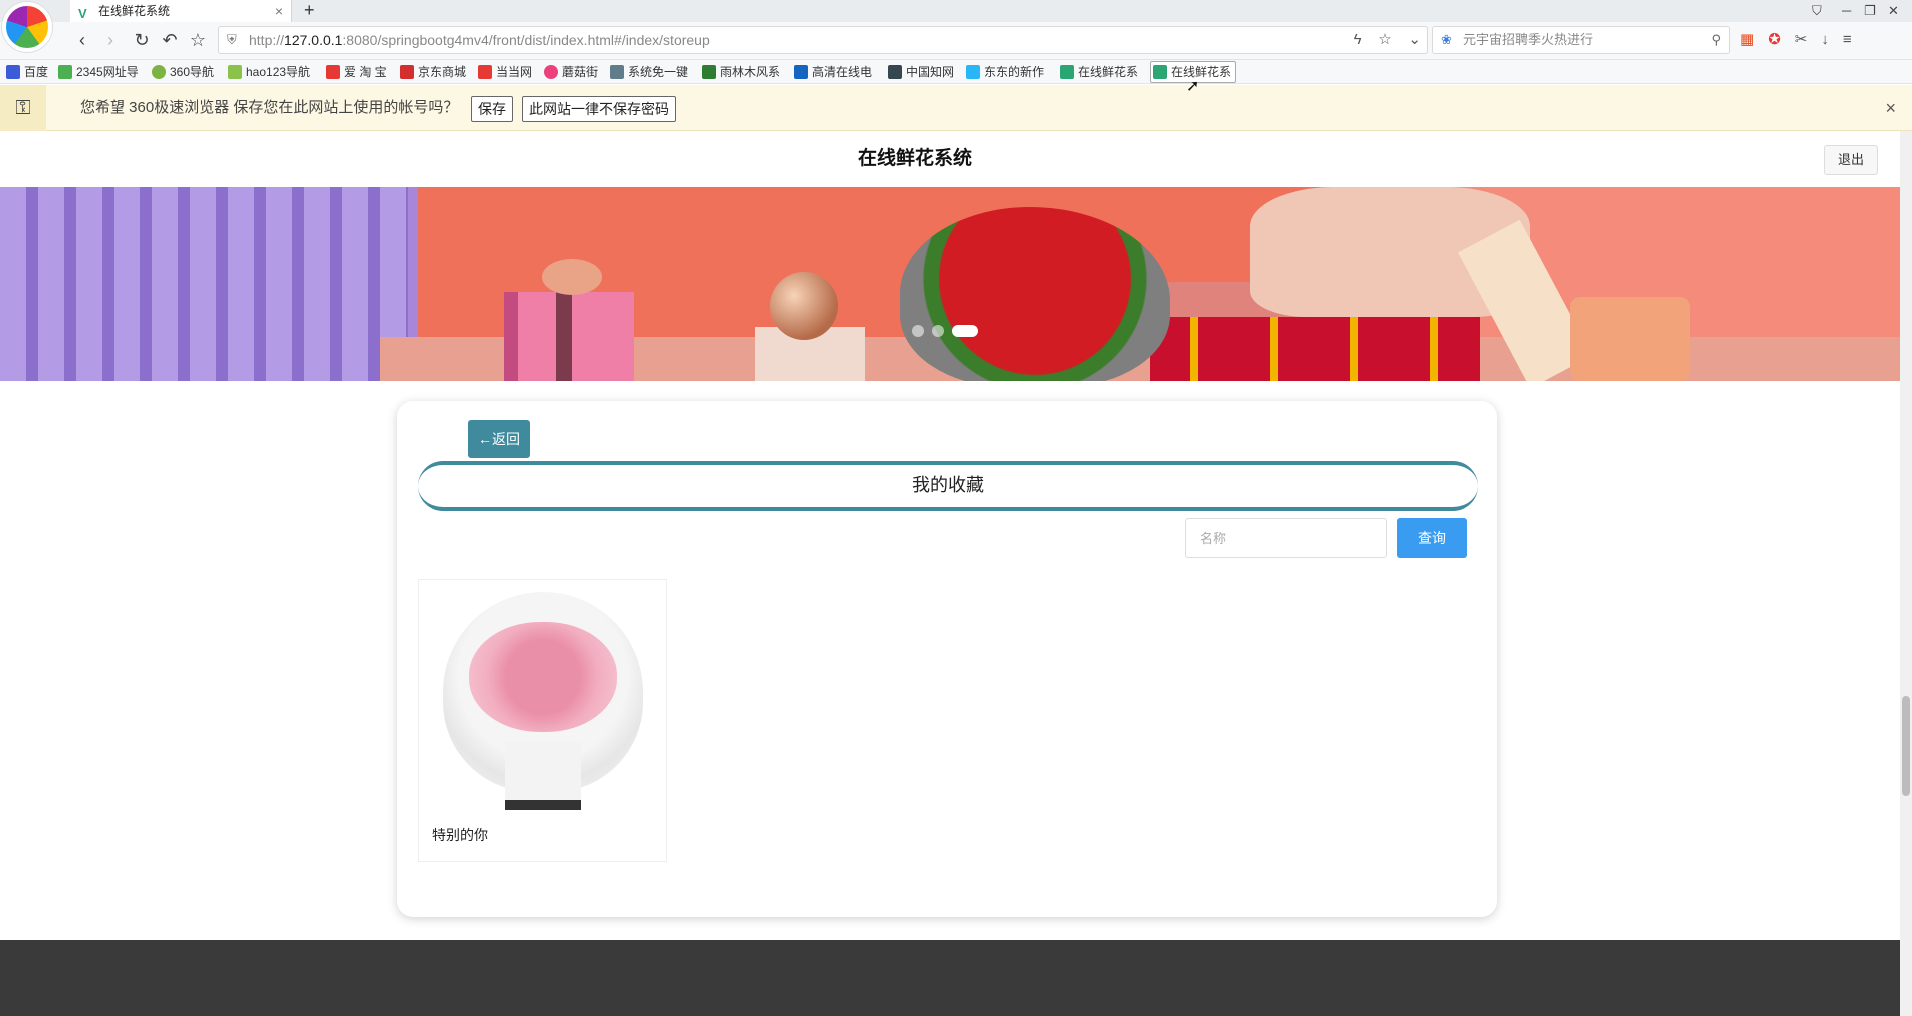 This screenshot has width=1912, height=1016. What do you see at coordinates (948, 486) in the screenshot?
I see `section-title: 我的收藏` at bounding box center [948, 486].